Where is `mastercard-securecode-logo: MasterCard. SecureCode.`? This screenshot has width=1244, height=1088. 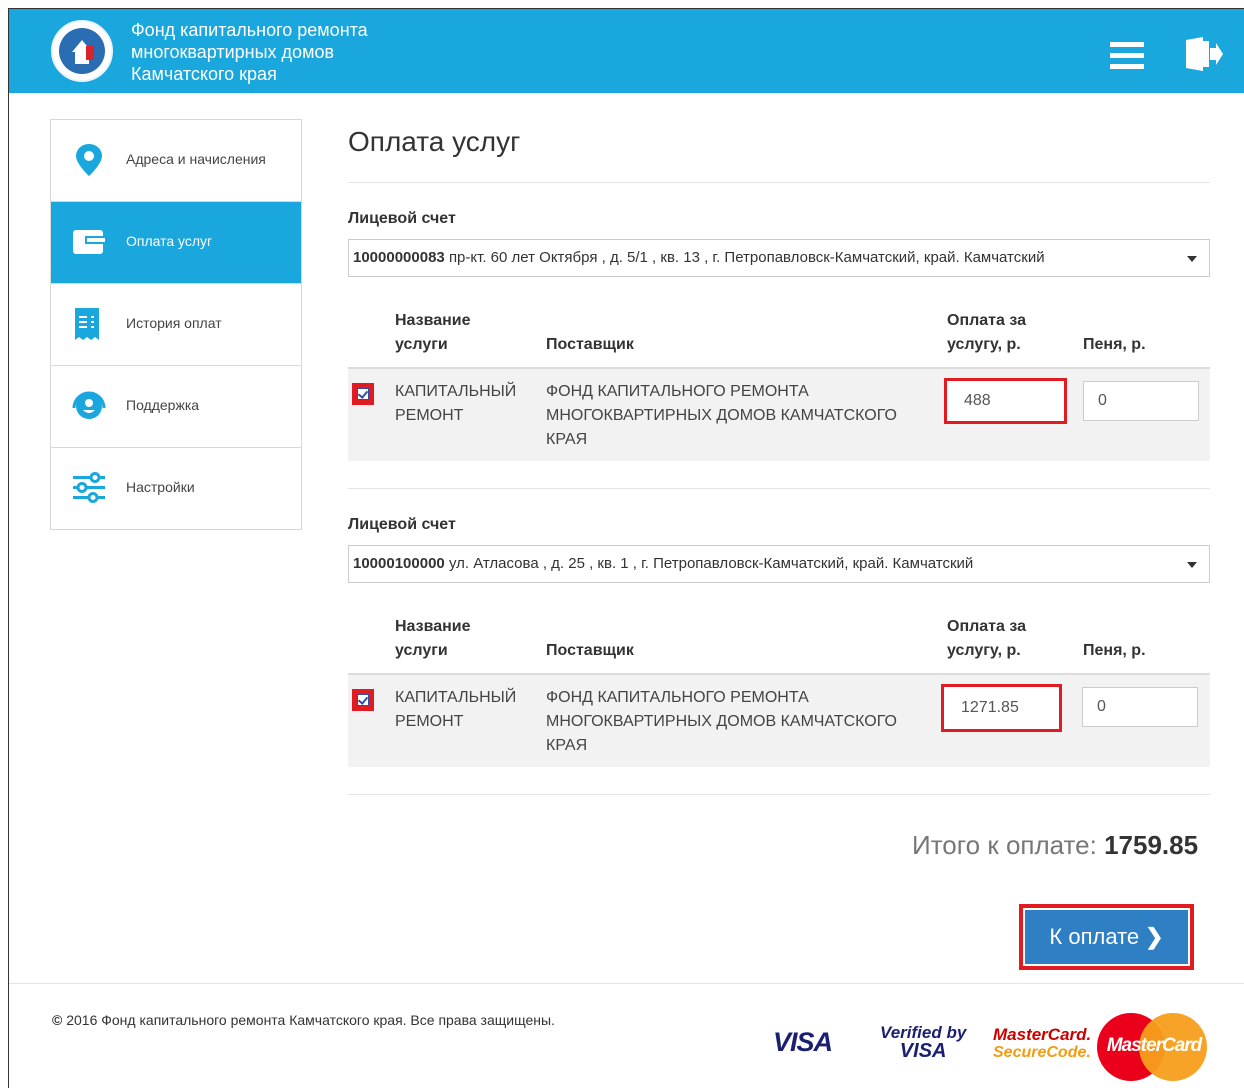 mastercard-securecode-logo: MasterCard. SecureCode. is located at coordinates (1042, 1044).